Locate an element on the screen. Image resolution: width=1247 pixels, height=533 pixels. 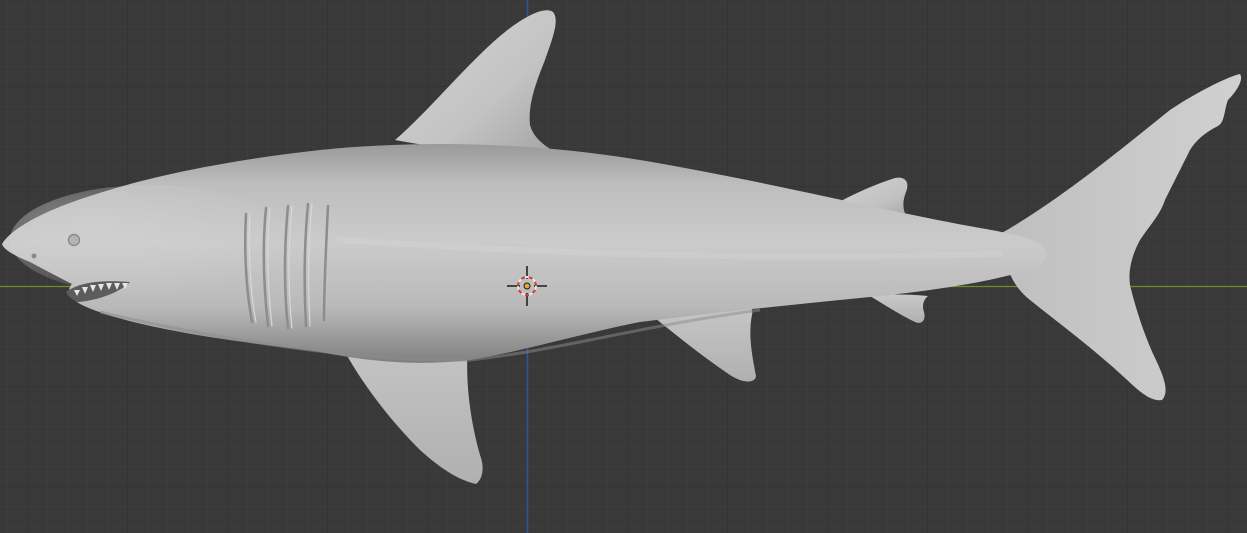
shark-nostril is located at coordinates (34, 256).